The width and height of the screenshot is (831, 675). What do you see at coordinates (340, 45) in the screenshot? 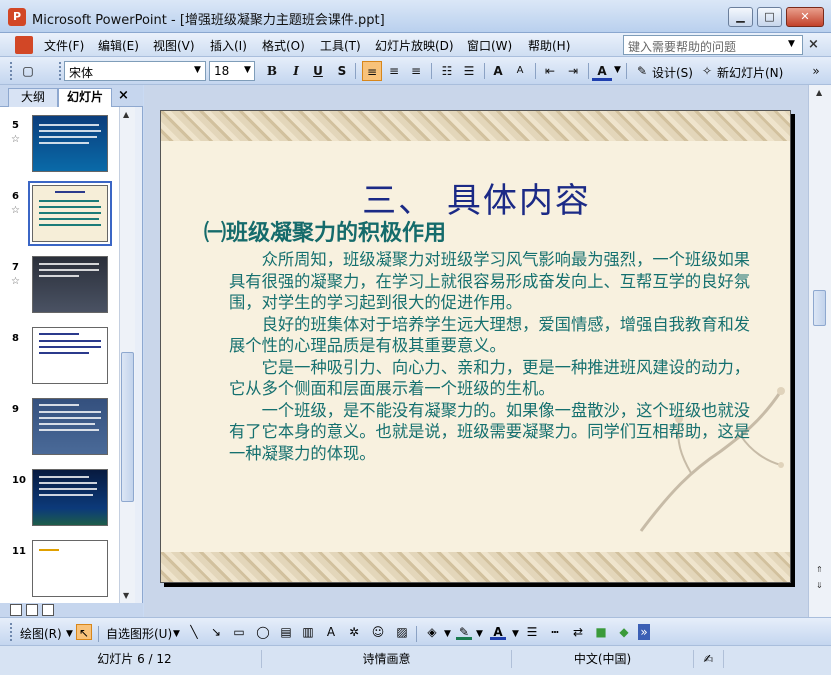
I see `menu-tools: 工具(T)` at bounding box center [340, 45].